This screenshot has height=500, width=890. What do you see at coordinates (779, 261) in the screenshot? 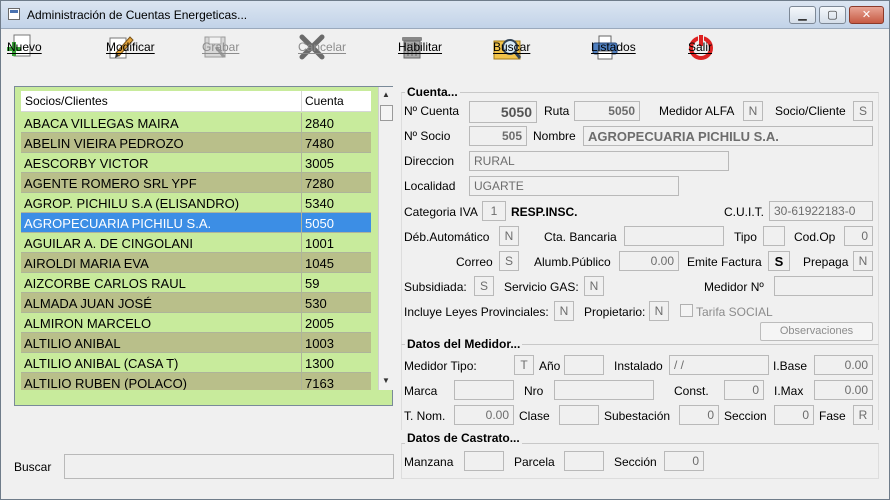
I see `emite-factura-field: S` at bounding box center [779, 261].